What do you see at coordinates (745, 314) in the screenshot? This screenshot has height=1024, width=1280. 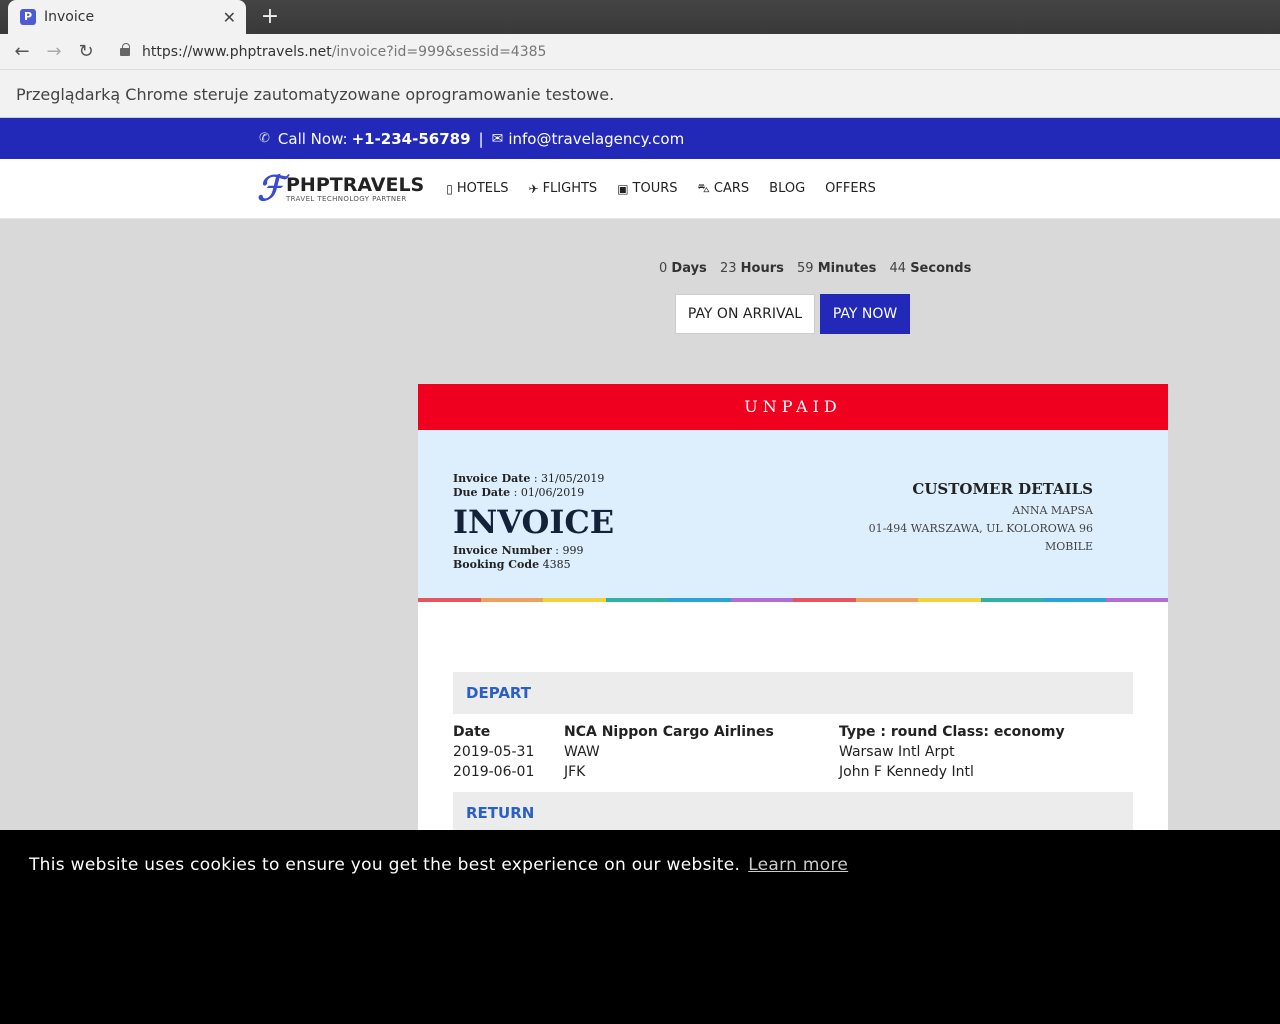 I see `pay-on-arrival-button: PAY ON ARRIVAL` at bounding box center [745, 314].